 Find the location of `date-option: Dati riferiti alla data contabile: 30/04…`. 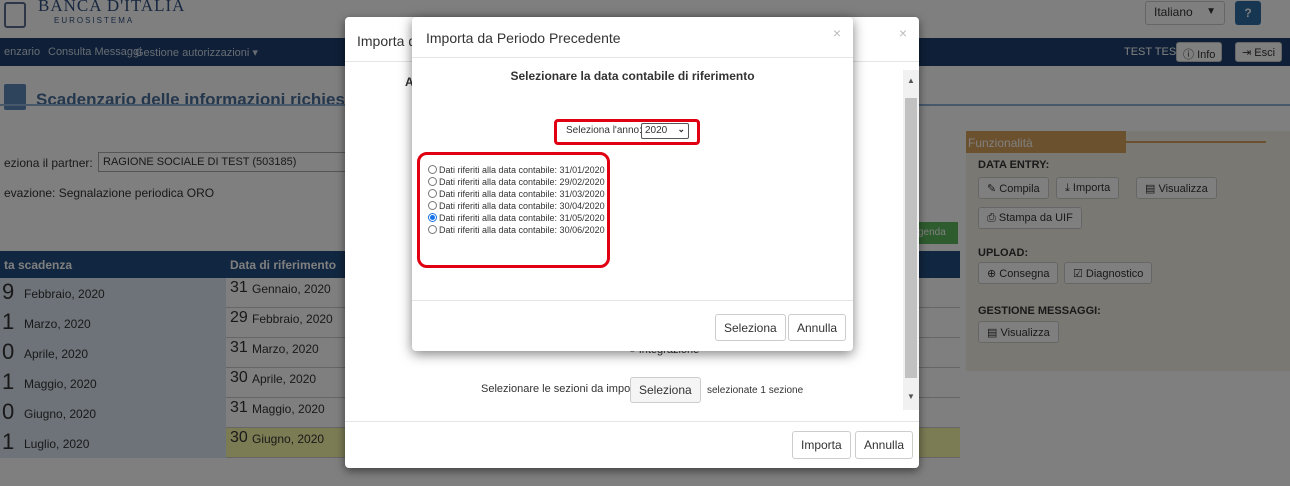

date-option: Dati riferiti alla data contabile: 30/04… is located at coordinates (516, 206).